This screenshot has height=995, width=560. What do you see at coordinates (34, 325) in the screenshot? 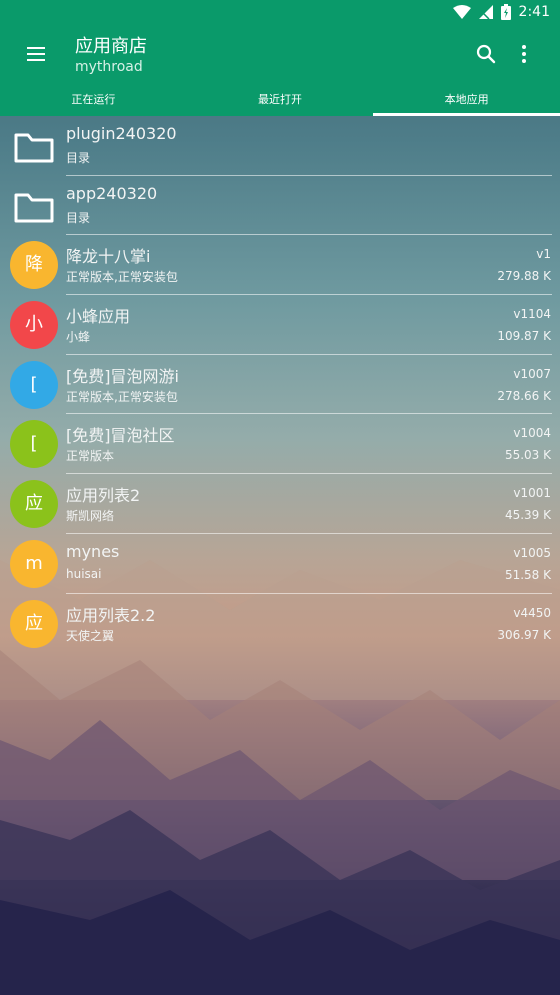
I see `app-avatar: 小` at bounding box center [34, 325].